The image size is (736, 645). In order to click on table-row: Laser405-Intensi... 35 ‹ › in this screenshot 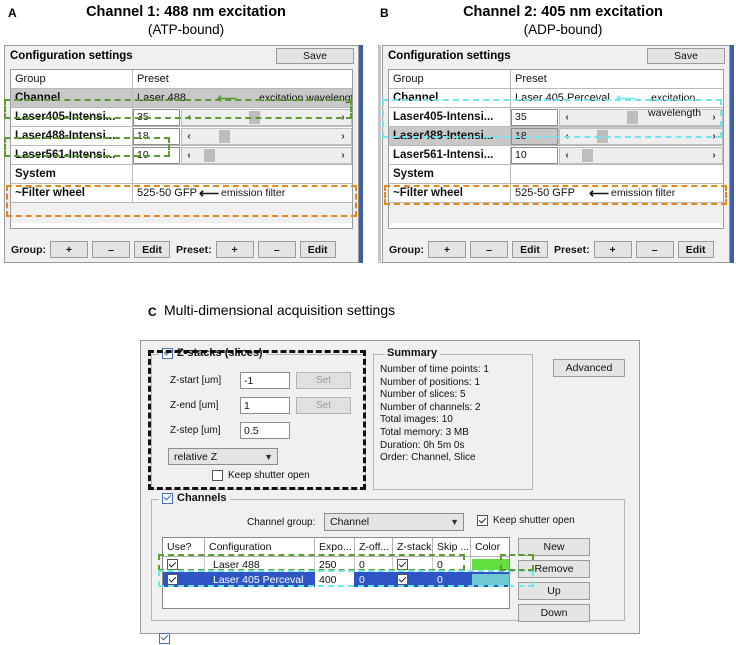, I will do `click(181, 117)`.